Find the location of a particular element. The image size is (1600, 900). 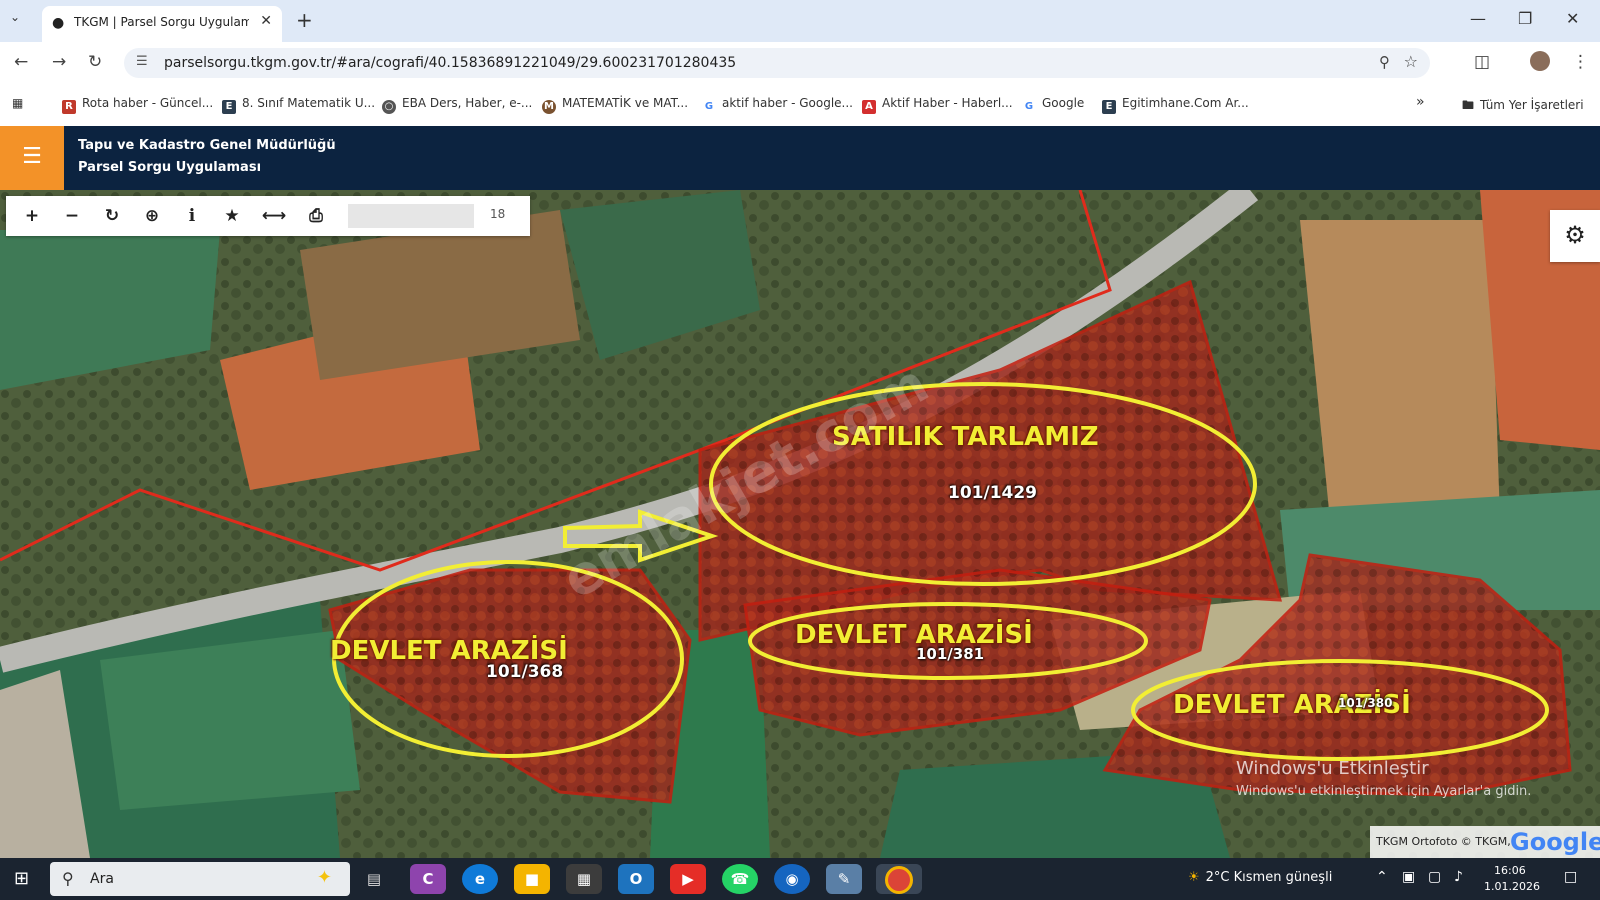

paint-icon: ✎ is located at coordinates (844, 879).